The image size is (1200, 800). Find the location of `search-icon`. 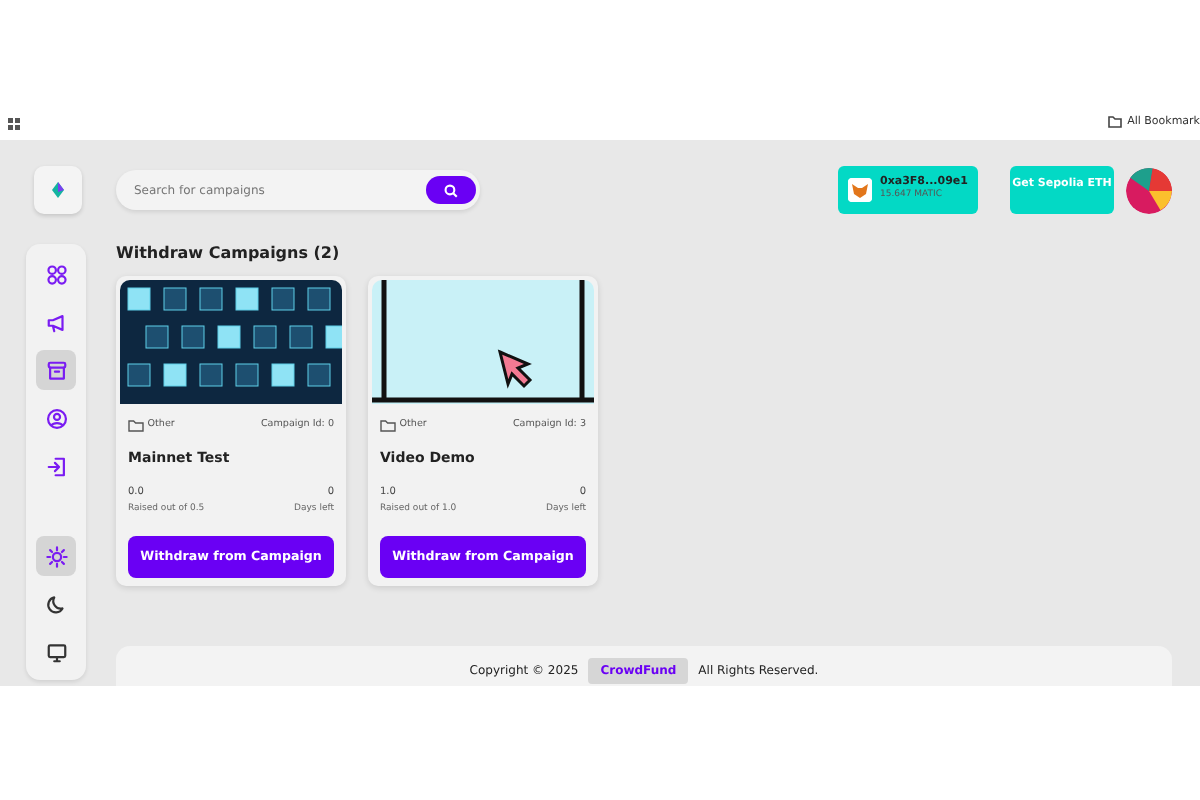

search-icon is located at coordinates (451, 190).